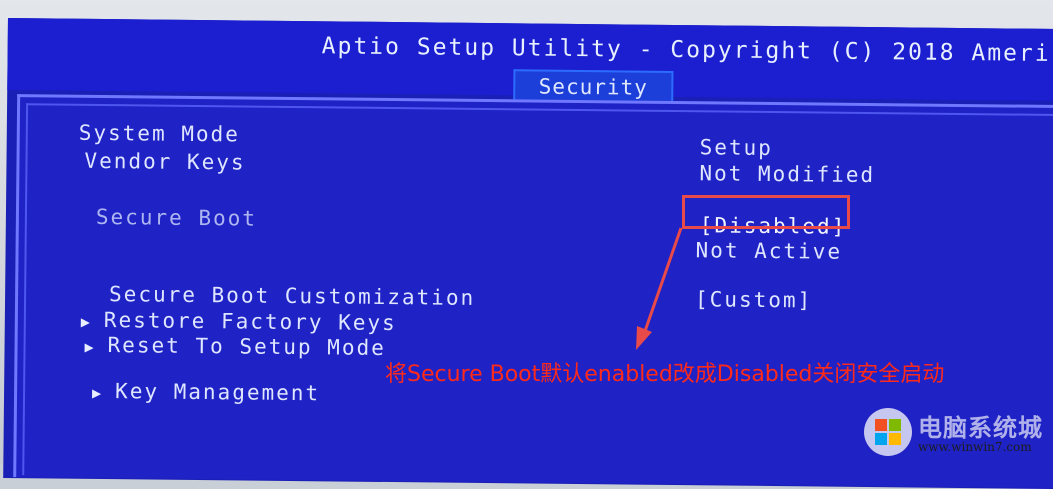  Describe the element at coordinates (736, 148) in the screenshot. I see `system-mode-value: Setup` at that location.